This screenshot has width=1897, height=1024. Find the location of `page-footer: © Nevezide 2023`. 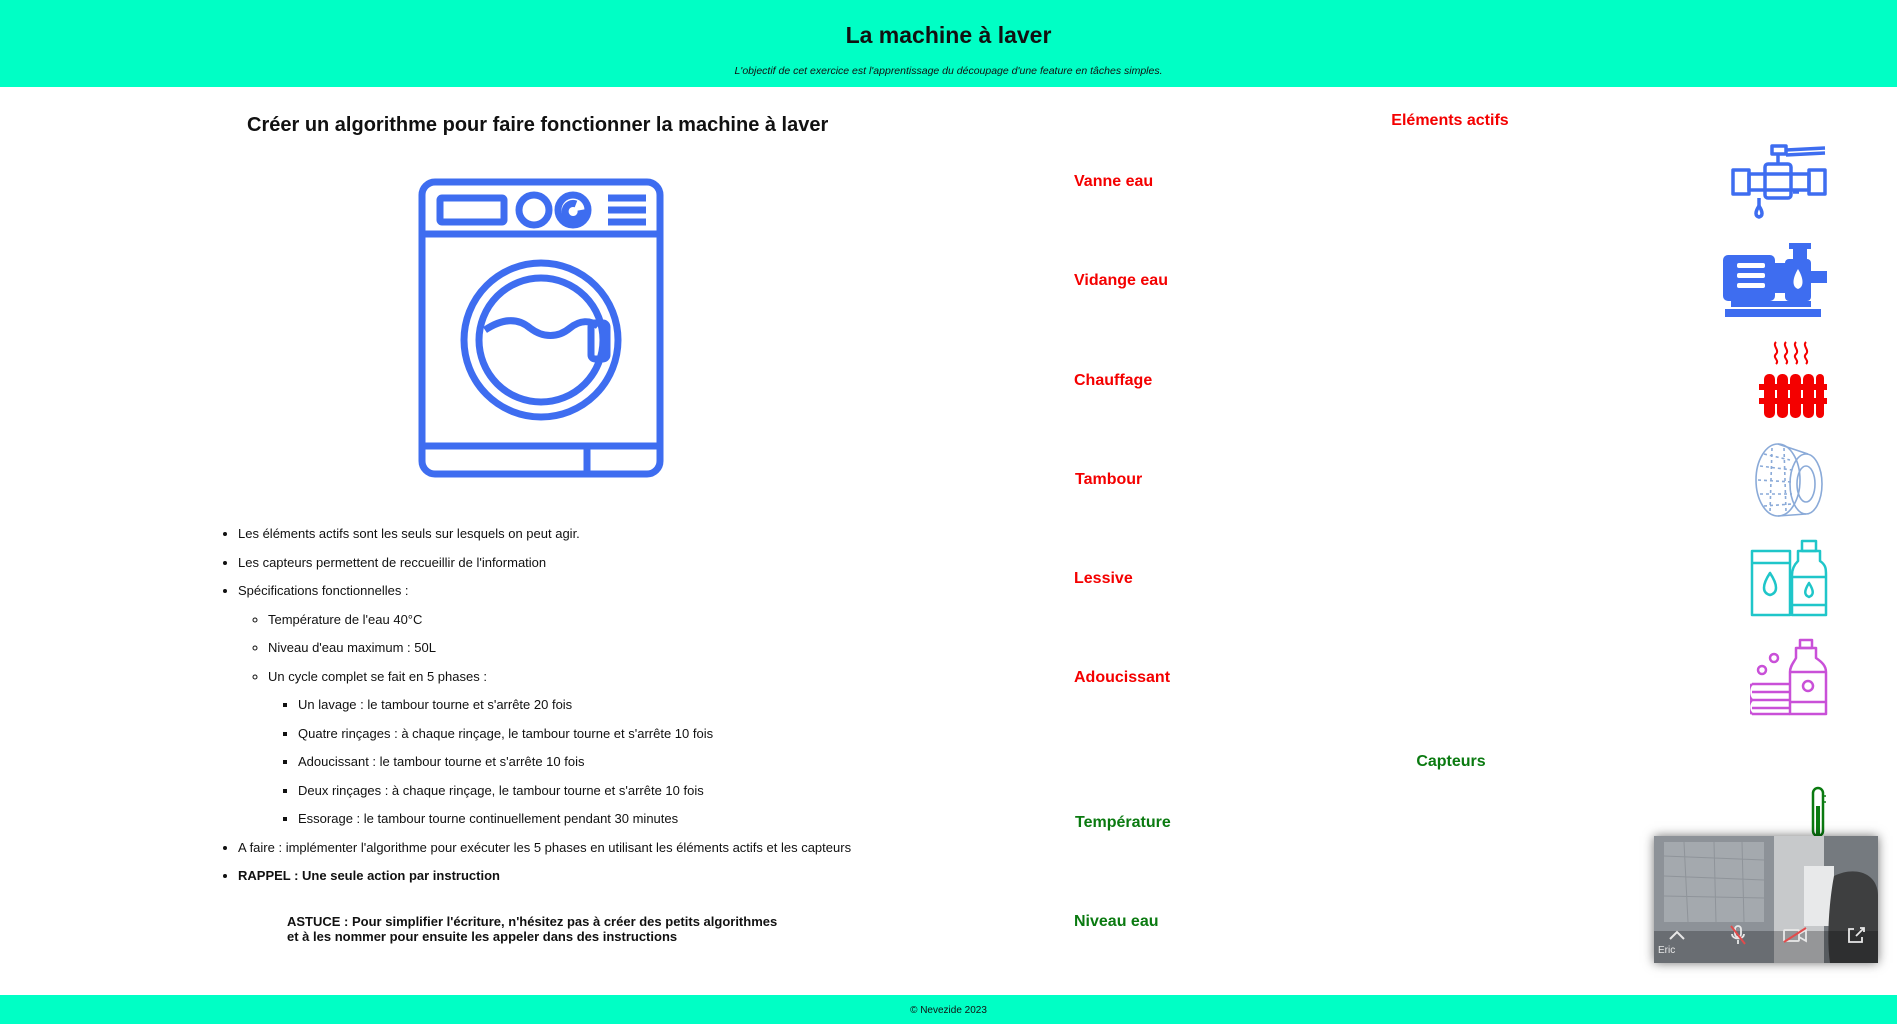

page-footer: © Nevezide 2023 is located at coordinates (948, 1009).